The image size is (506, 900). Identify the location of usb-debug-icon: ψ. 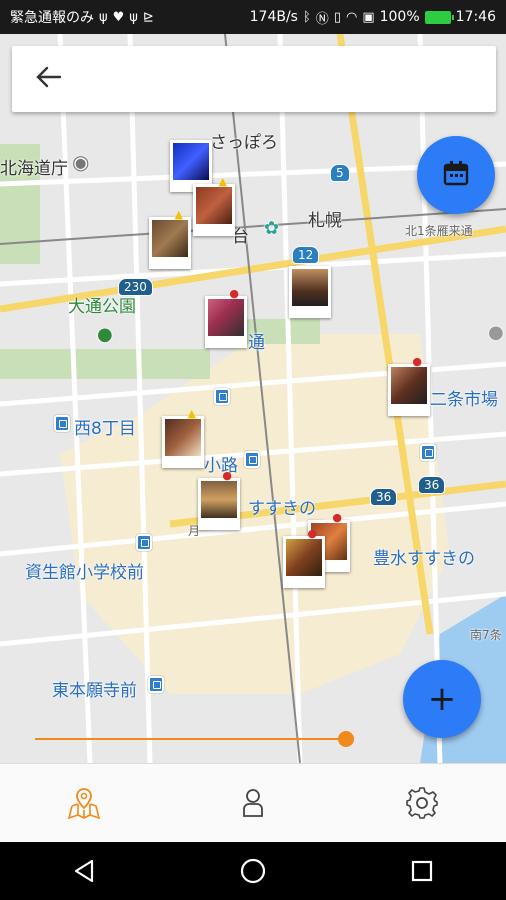
(133, 17).